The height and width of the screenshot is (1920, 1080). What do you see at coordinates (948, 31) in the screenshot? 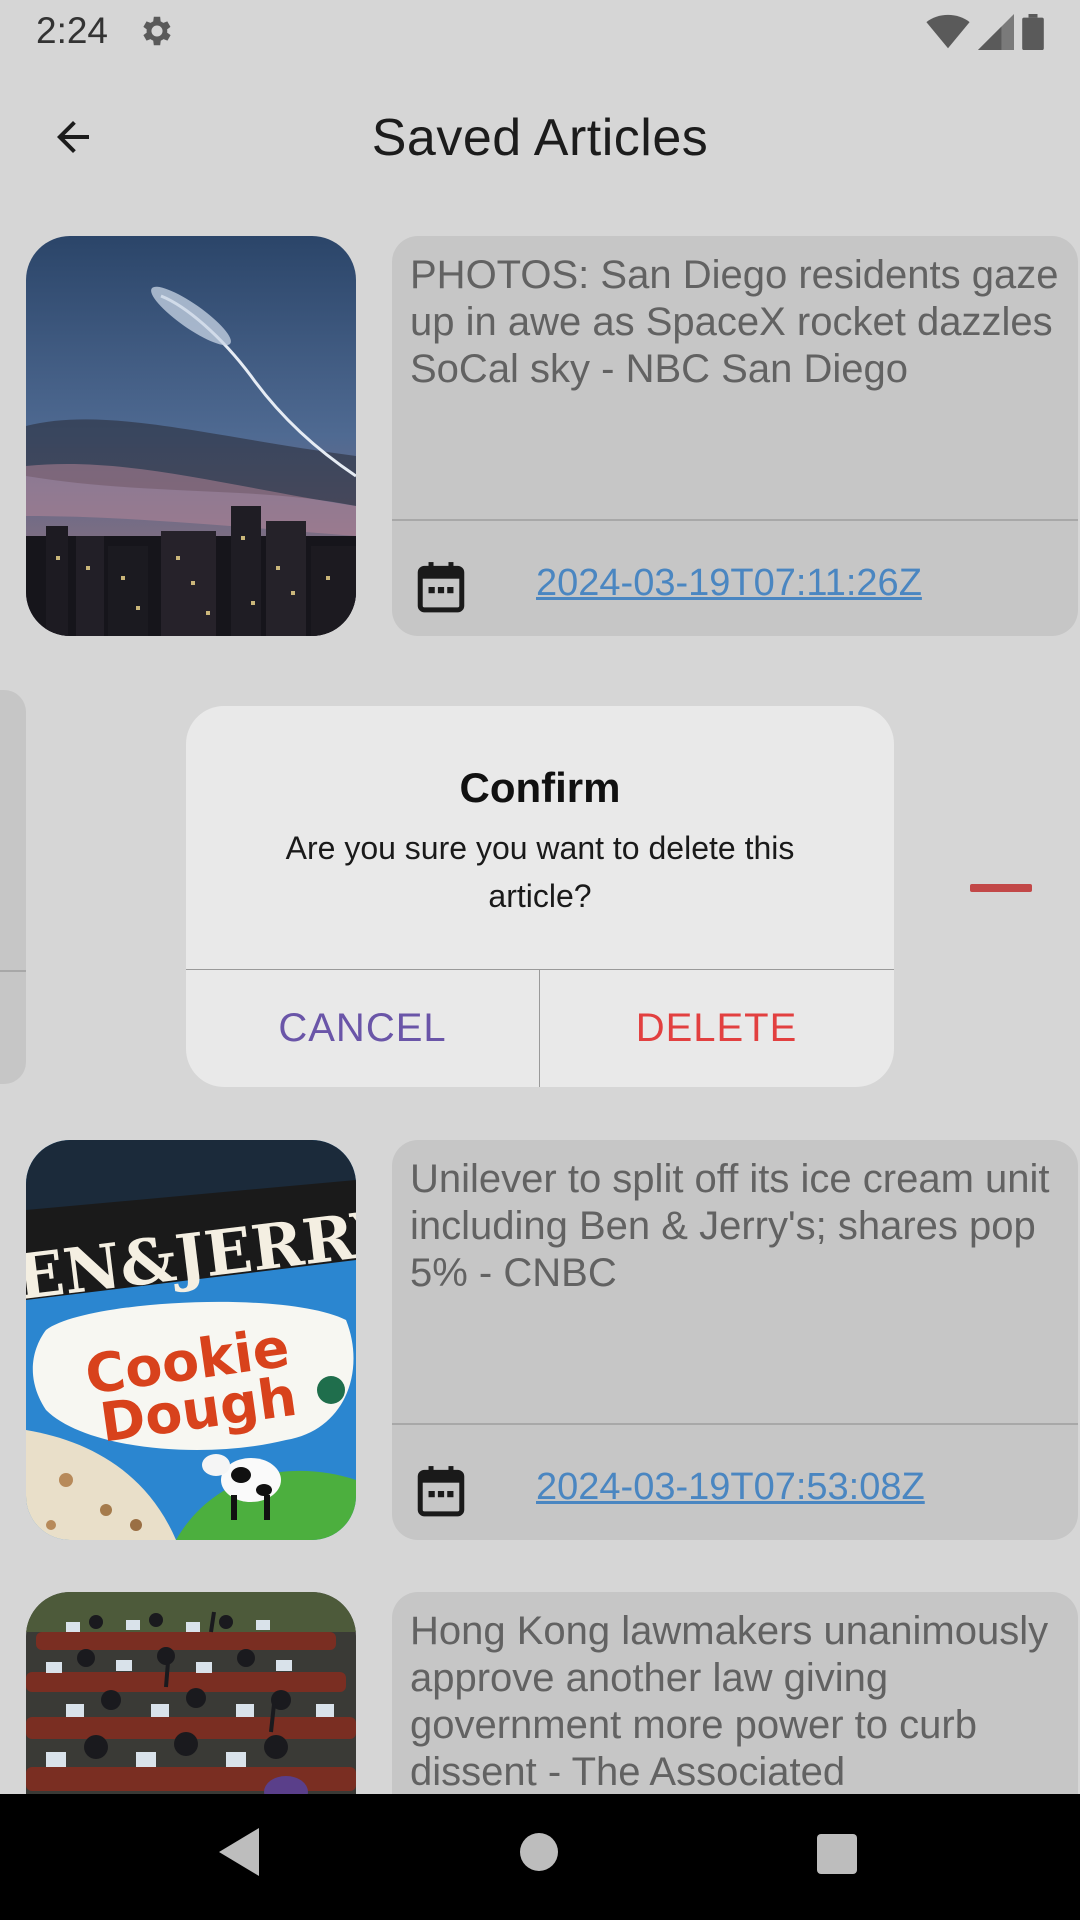
I see `wifi-icon` at bounding box center [948, 31].